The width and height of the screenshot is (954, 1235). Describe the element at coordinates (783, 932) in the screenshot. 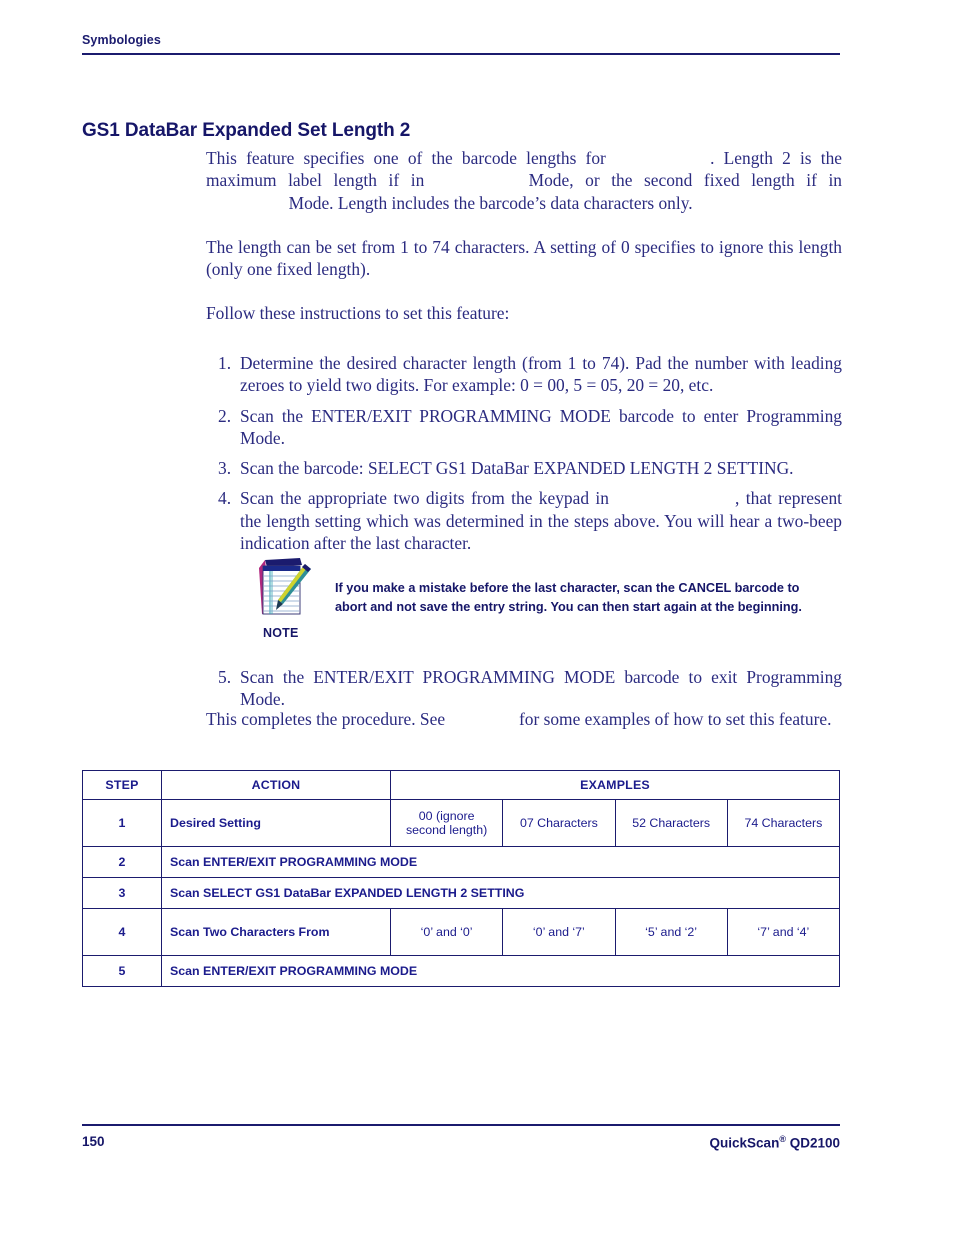

I see `cell-example-4: ‘7’ and ‘4’` at that location.